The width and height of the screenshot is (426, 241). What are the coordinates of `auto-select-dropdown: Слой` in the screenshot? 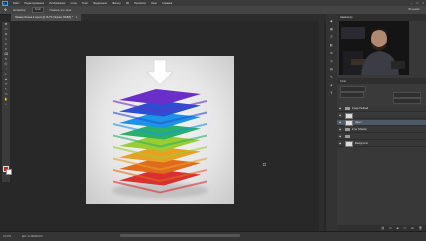 It's located at (37, 10).